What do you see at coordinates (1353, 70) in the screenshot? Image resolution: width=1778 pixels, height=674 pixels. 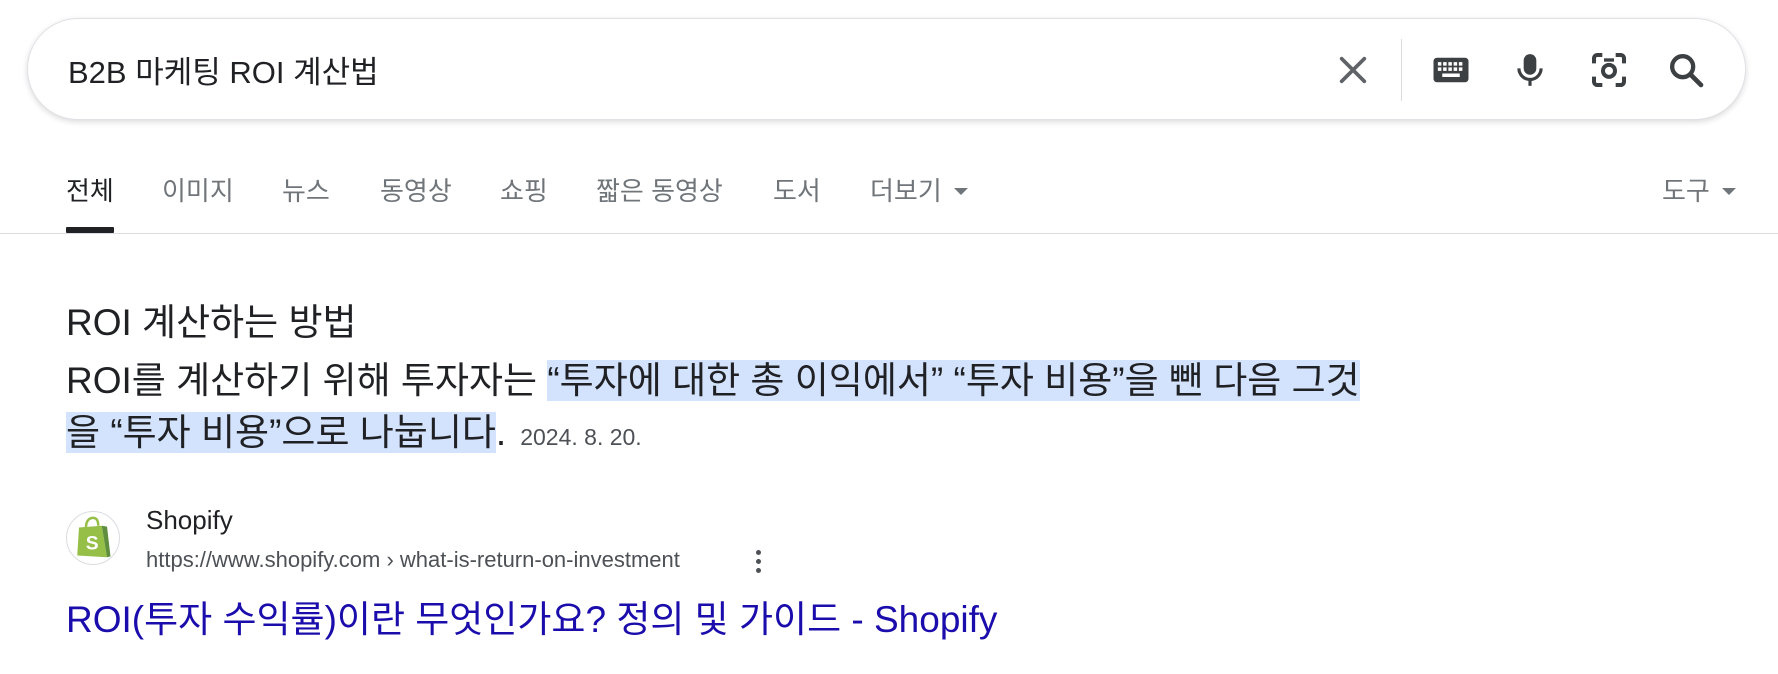 I see `close-icon` at bounding box center [1353, 70].